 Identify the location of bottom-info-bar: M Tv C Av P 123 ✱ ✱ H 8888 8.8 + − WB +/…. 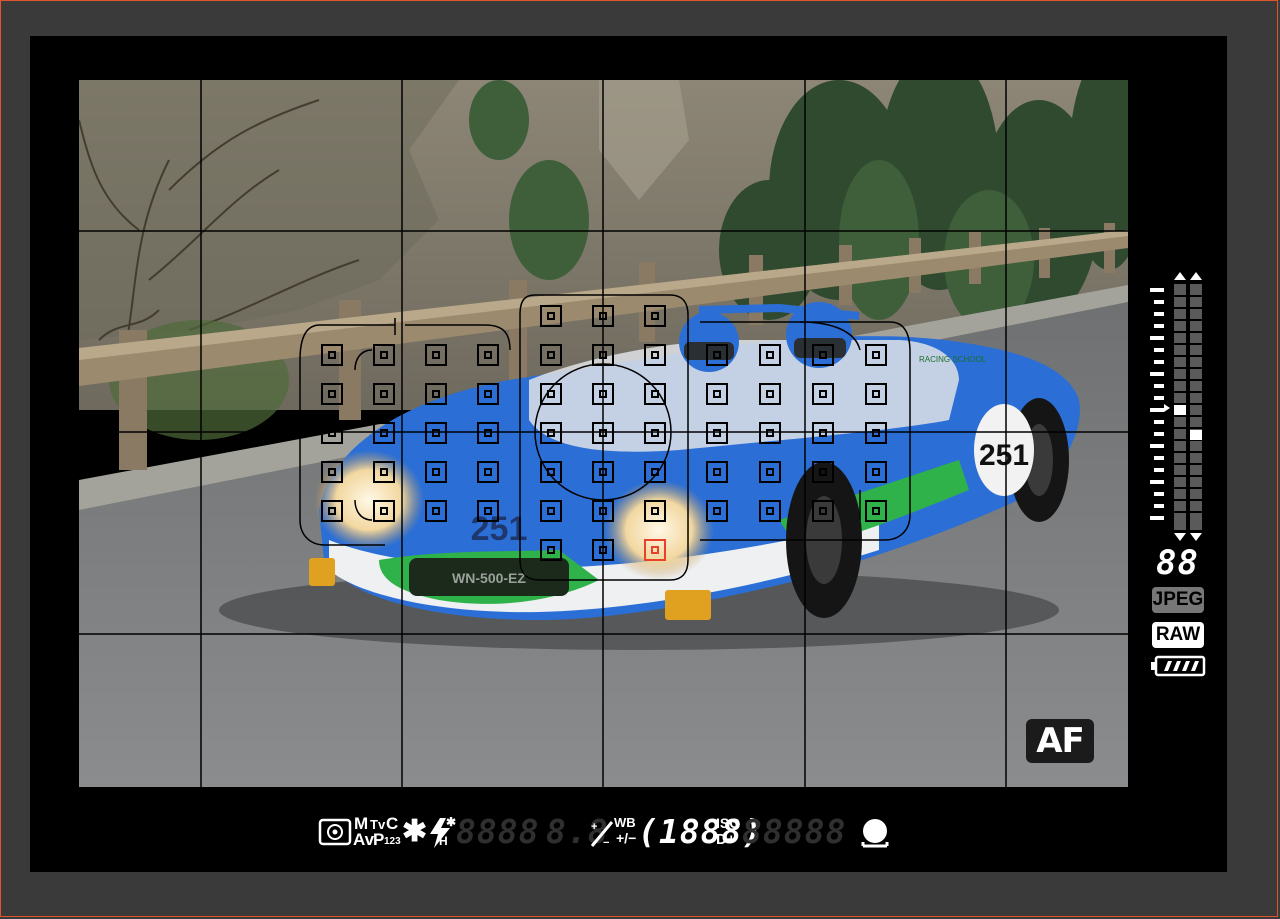
(608, 831).